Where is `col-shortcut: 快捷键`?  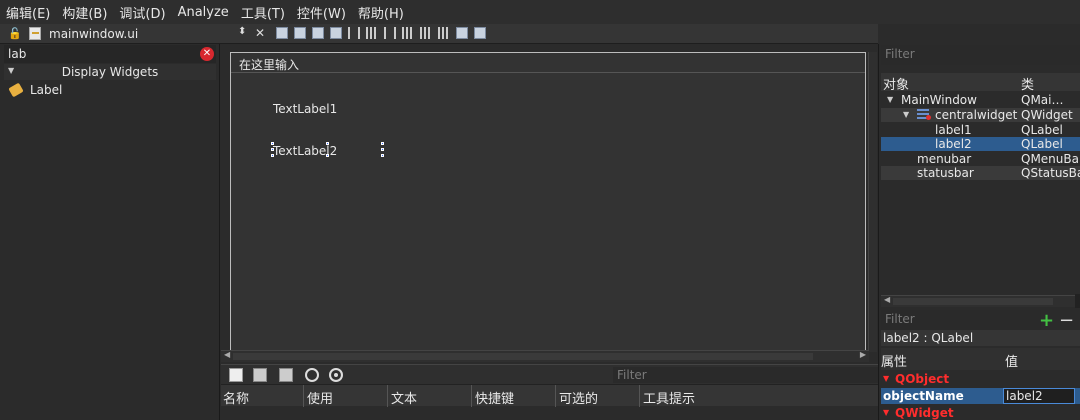
col-shortcut: 快捷键 is located at coordinates (494, 397).